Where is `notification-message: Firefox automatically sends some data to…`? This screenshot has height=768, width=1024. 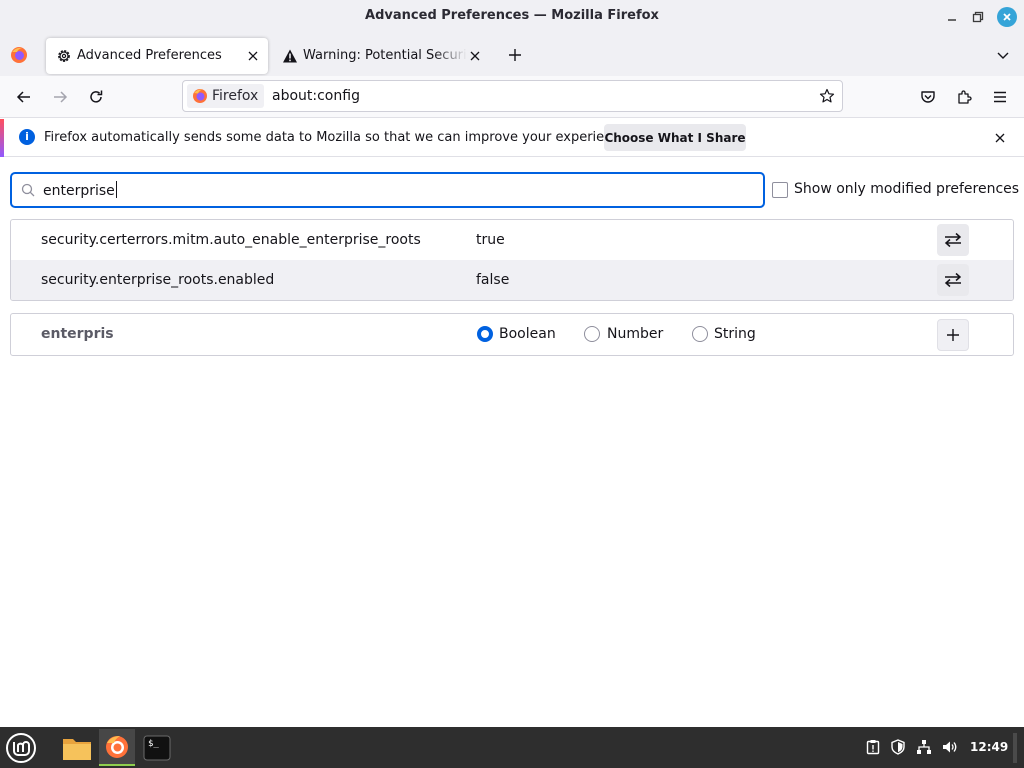
notification-message: Firefox automatically sends some data to… is located at coordinates (338, 137).